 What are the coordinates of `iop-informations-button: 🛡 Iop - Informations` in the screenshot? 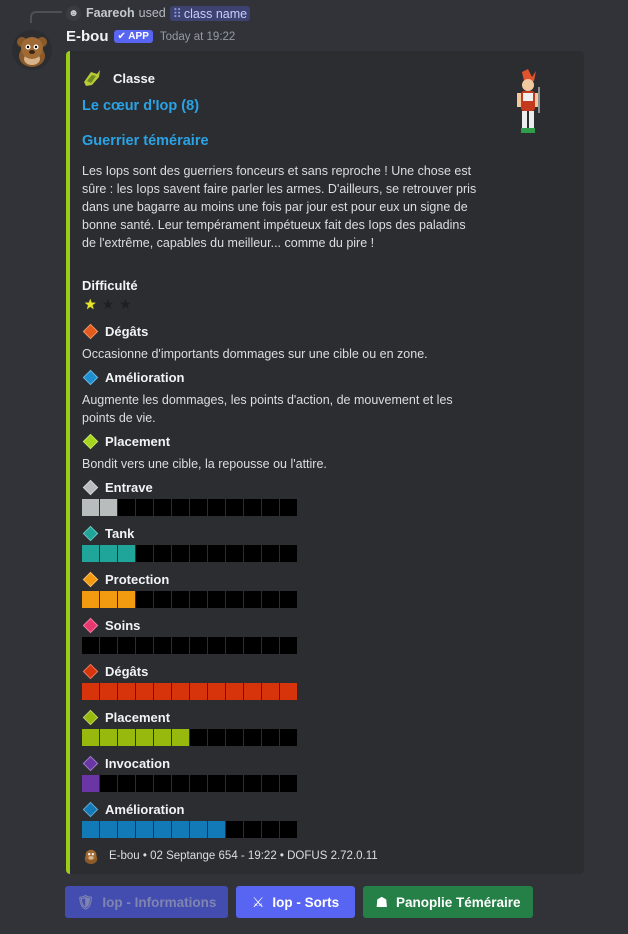 It's located at (146, 902).